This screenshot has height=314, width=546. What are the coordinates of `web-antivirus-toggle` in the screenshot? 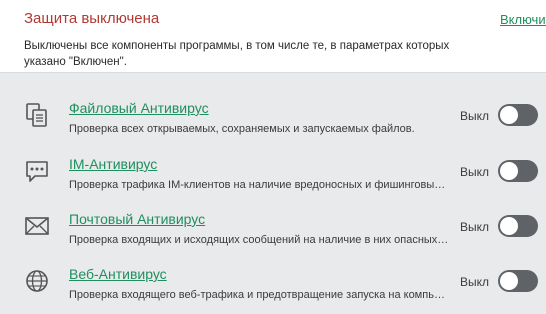 It's located at (518, 281).